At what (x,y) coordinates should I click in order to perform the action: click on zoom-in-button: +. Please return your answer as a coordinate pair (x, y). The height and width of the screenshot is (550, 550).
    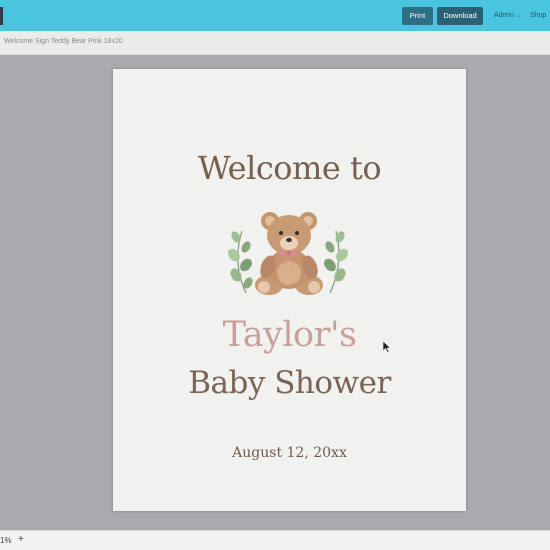
    Looking at the image, I should click on (21, 539).